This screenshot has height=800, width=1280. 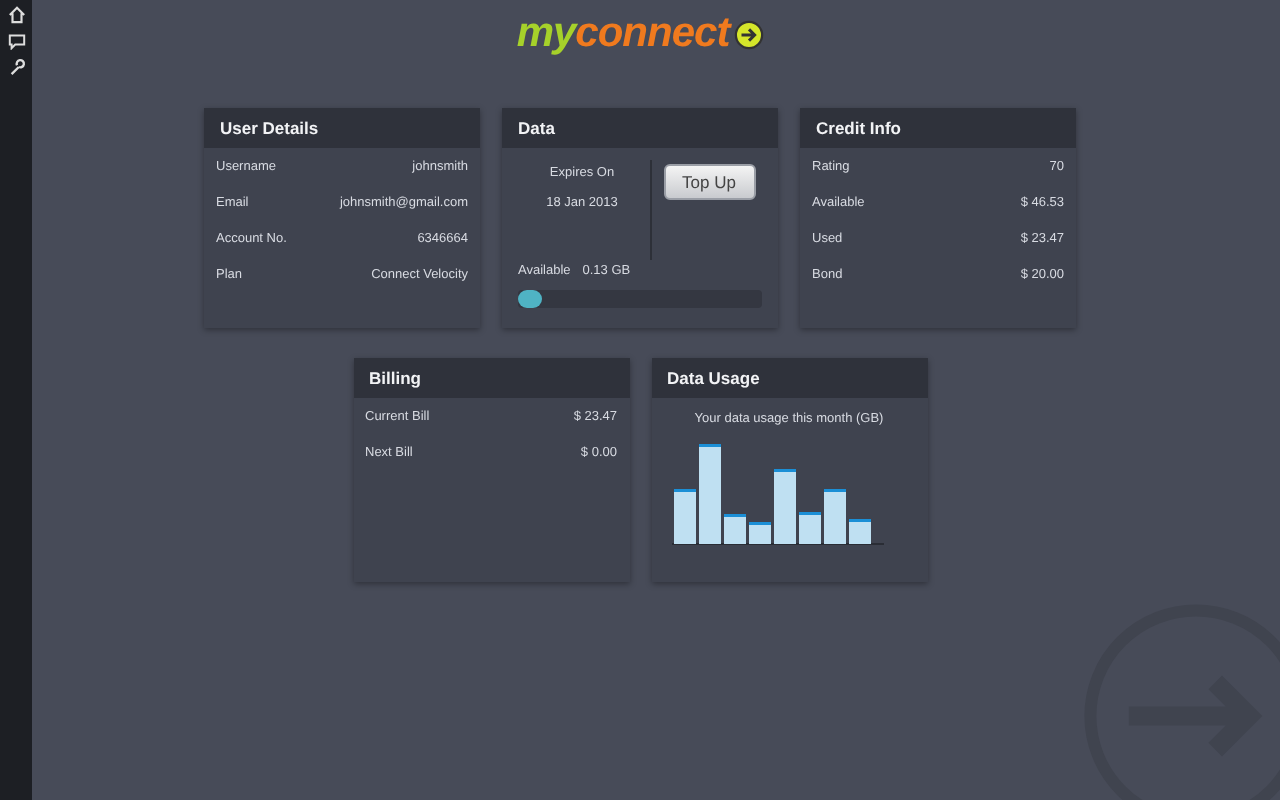 I want to click on home-icon, so click(x=16, y=15).